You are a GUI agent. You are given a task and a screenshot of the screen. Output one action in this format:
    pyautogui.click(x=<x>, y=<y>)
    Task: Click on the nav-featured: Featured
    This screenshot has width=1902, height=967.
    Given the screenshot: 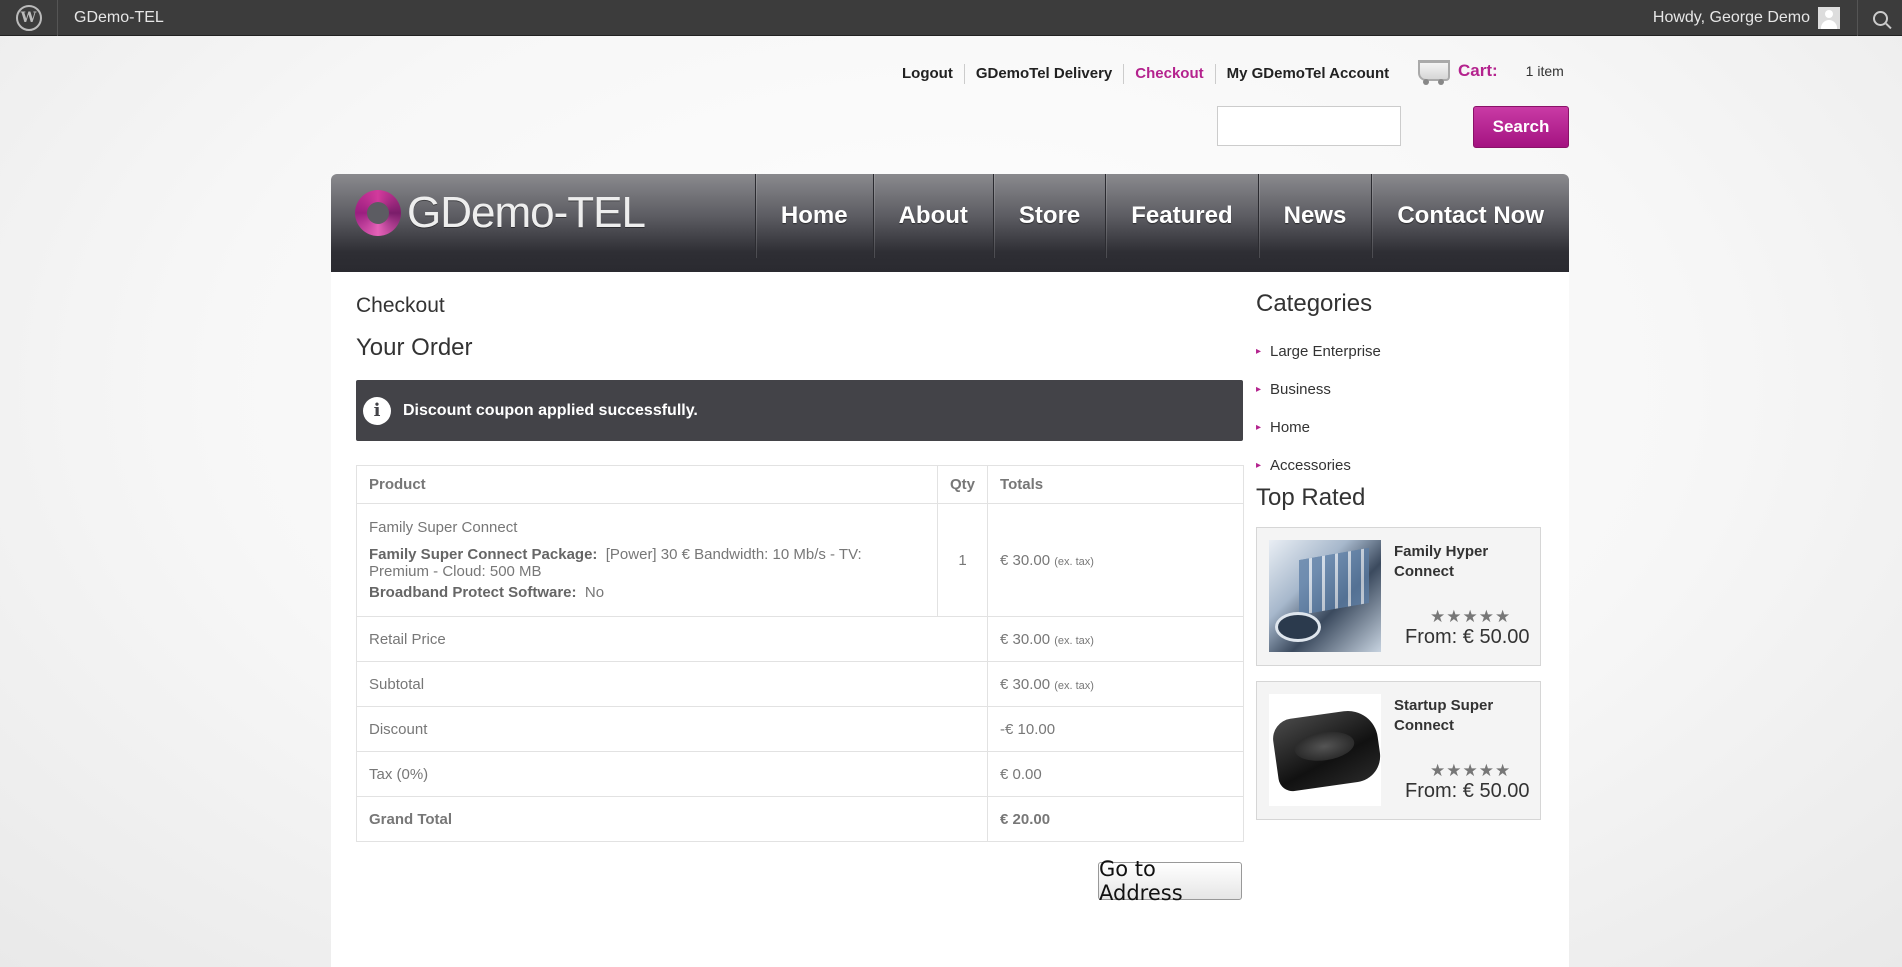 What is the action you would take?
    pyautogui.click(x=1181, y=216)
    